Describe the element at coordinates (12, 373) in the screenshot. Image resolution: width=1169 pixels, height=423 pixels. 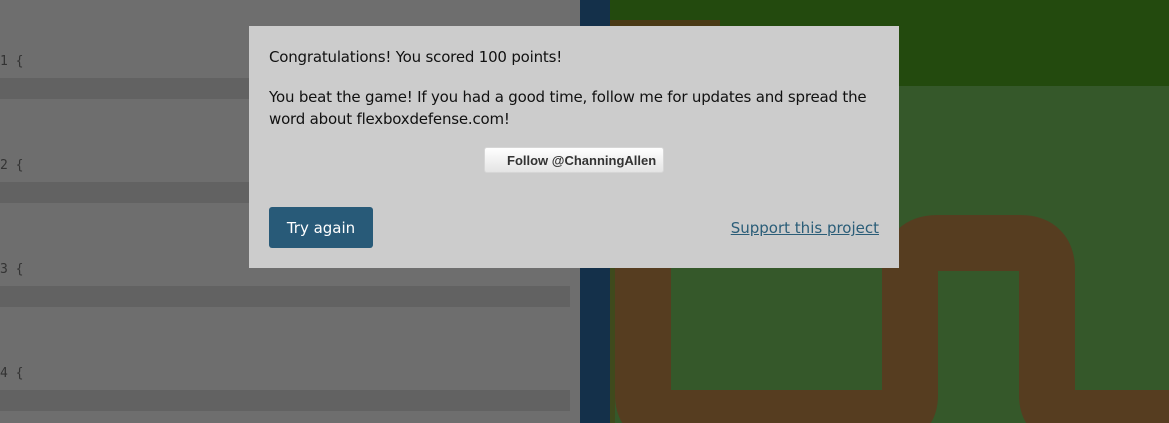
I see `code-line: 4 {` at that location.